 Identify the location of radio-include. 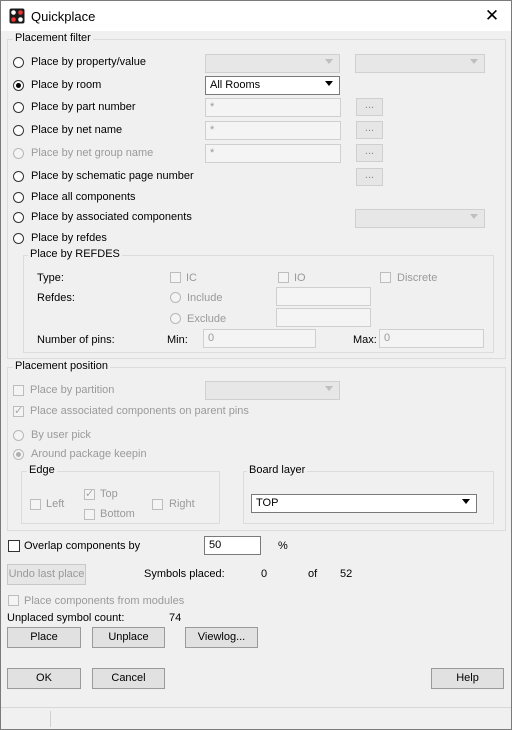
(175, 297).